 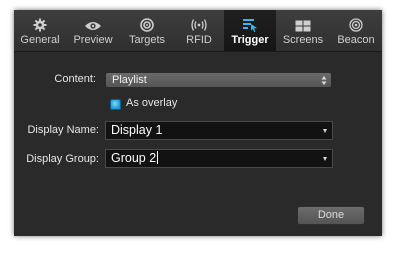 I want to click on display-name-field: Display 1, so click(x=219, y=130).